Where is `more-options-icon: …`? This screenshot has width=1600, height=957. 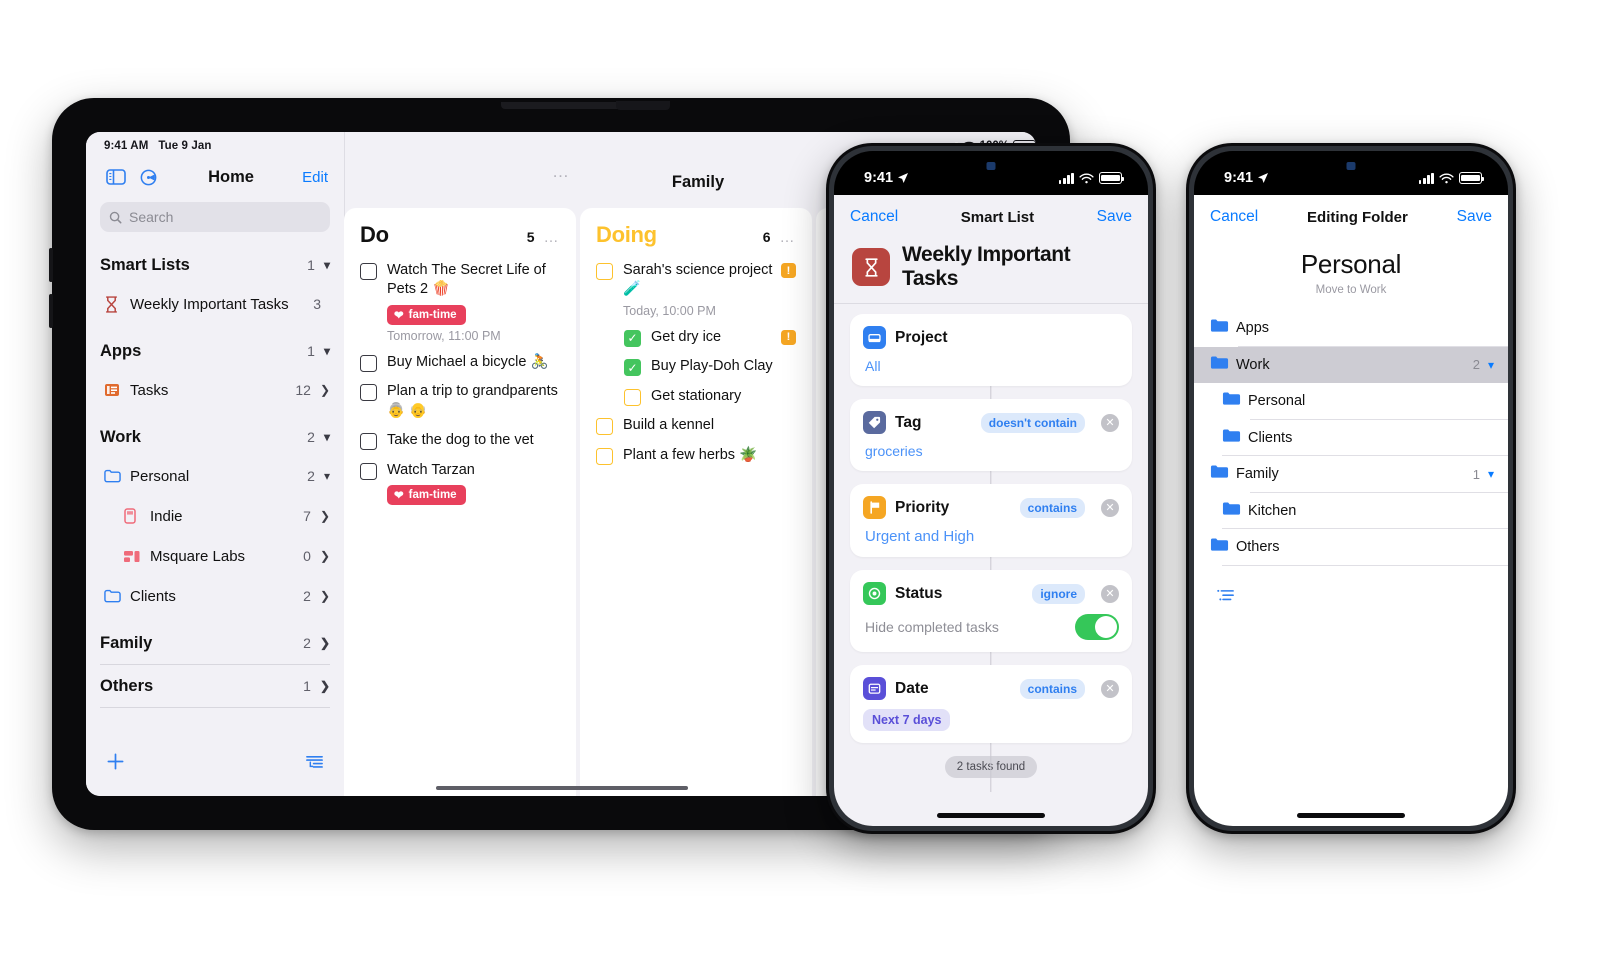 more-options-icon: … is located at coordinates (561, 172).